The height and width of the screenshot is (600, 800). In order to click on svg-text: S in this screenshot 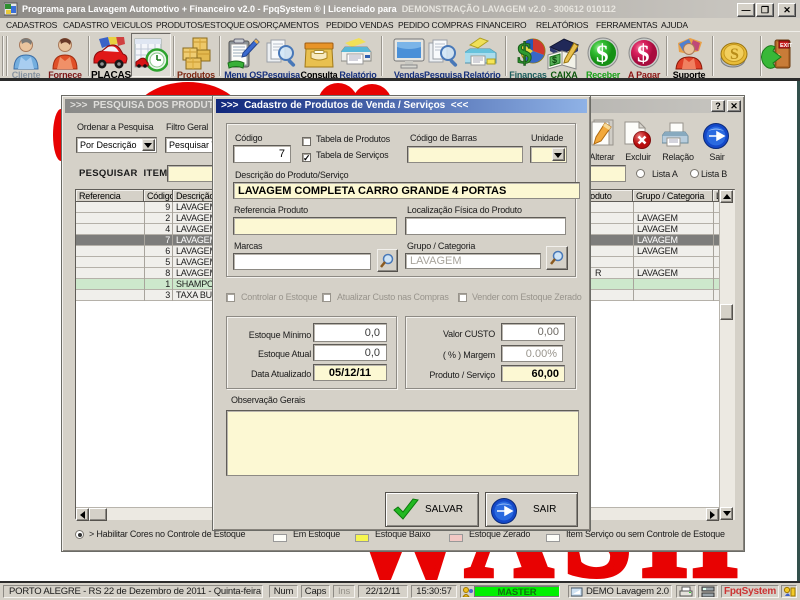, I will do `click(734, 54)`.